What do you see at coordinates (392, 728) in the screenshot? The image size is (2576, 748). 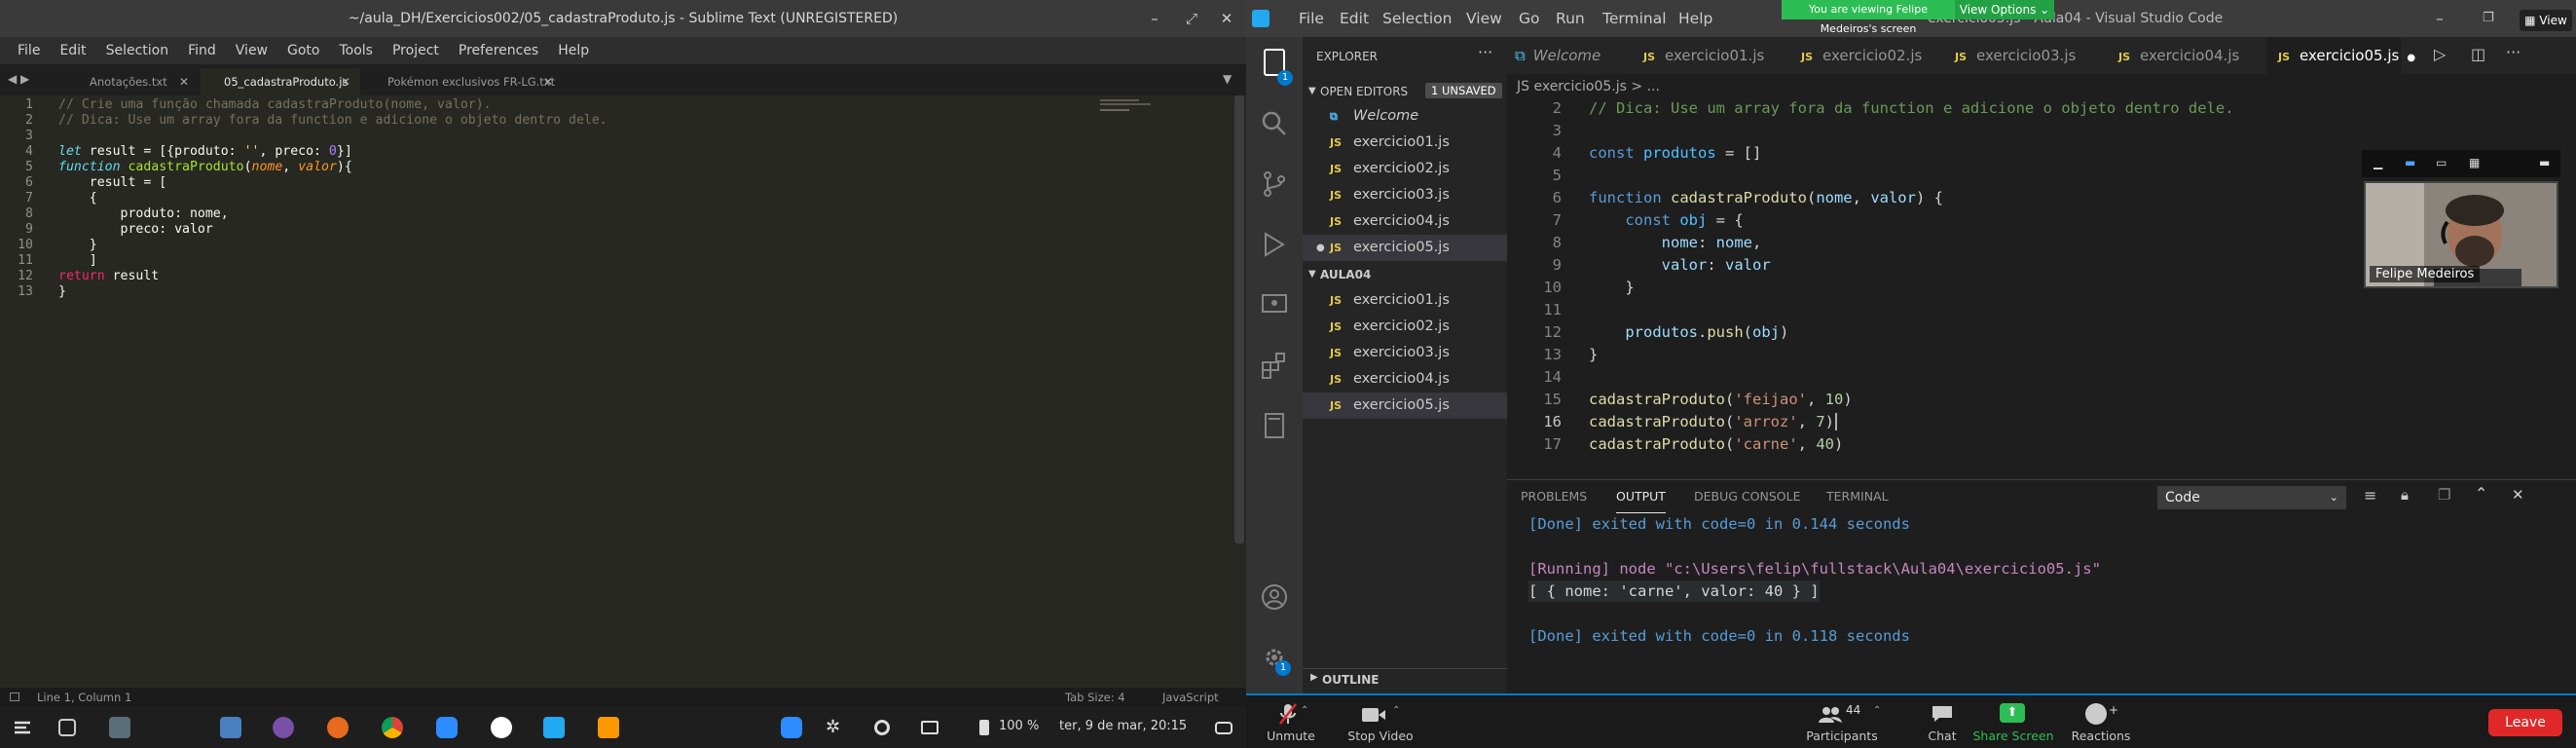 I see `chrome-icon` at bounding box center [392, 728].